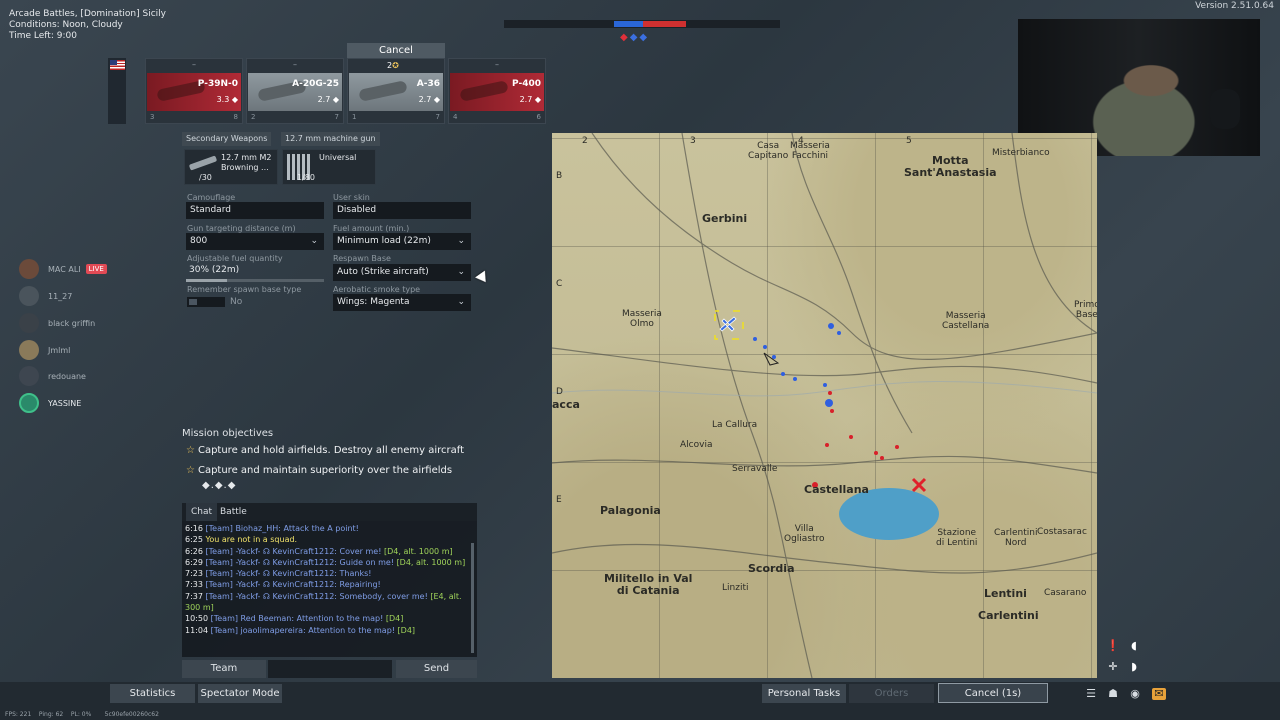 This screenshot has width=1280, height=720. I want to click on chat-channel-button: Team, so click(224, 669).